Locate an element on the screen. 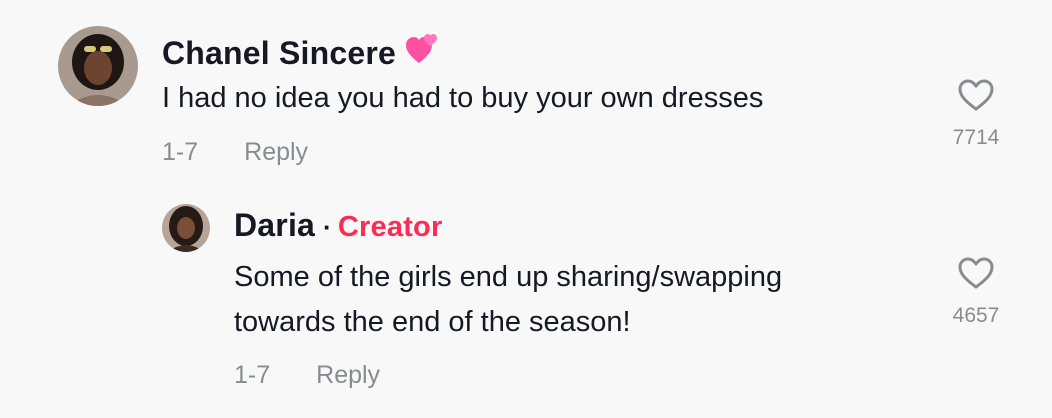 This screenshot has height=418, width=1052. reply-author-name: Daria is located at coordinates (274, 225).